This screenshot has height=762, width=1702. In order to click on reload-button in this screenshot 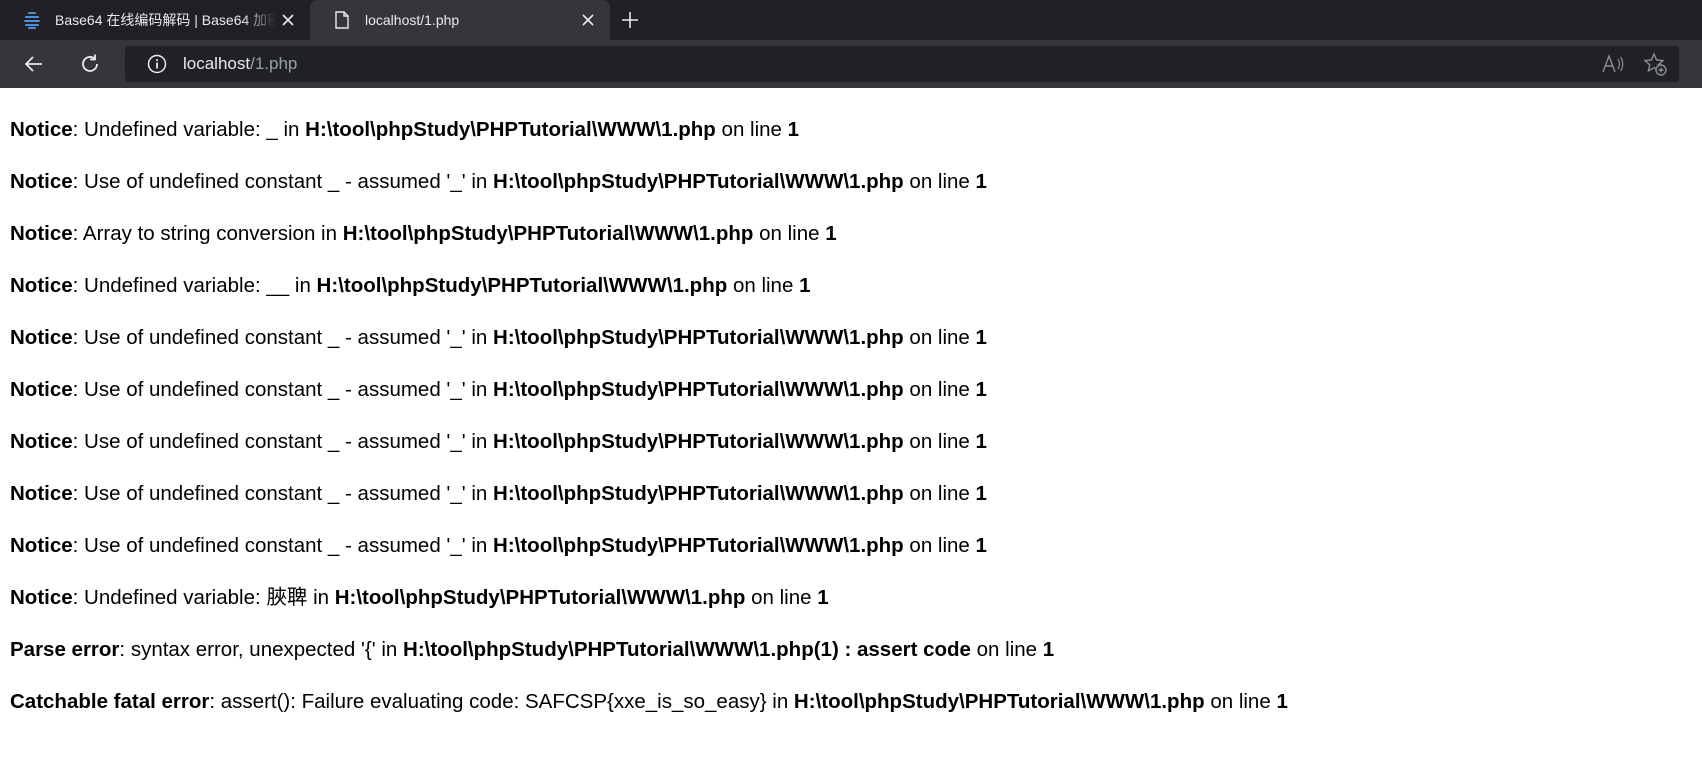, I will do `click(90, 64)`.